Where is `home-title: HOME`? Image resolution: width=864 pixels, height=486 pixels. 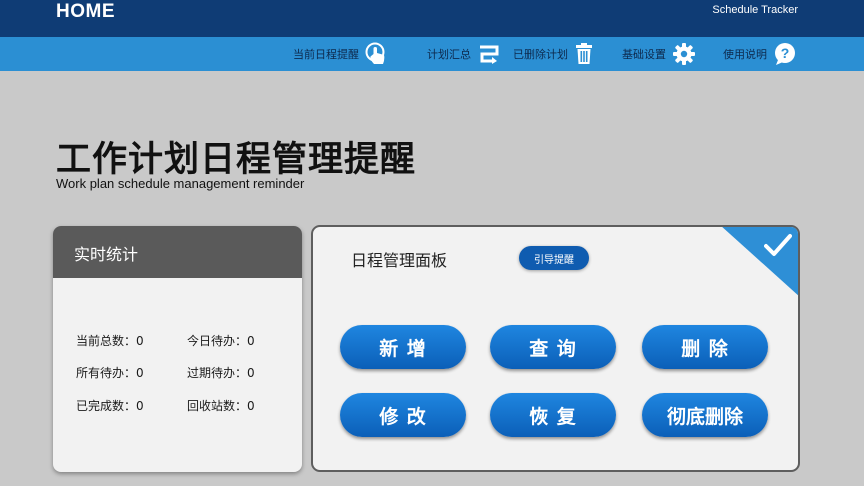 home-title: HOME is located at coordinates (85, 12).